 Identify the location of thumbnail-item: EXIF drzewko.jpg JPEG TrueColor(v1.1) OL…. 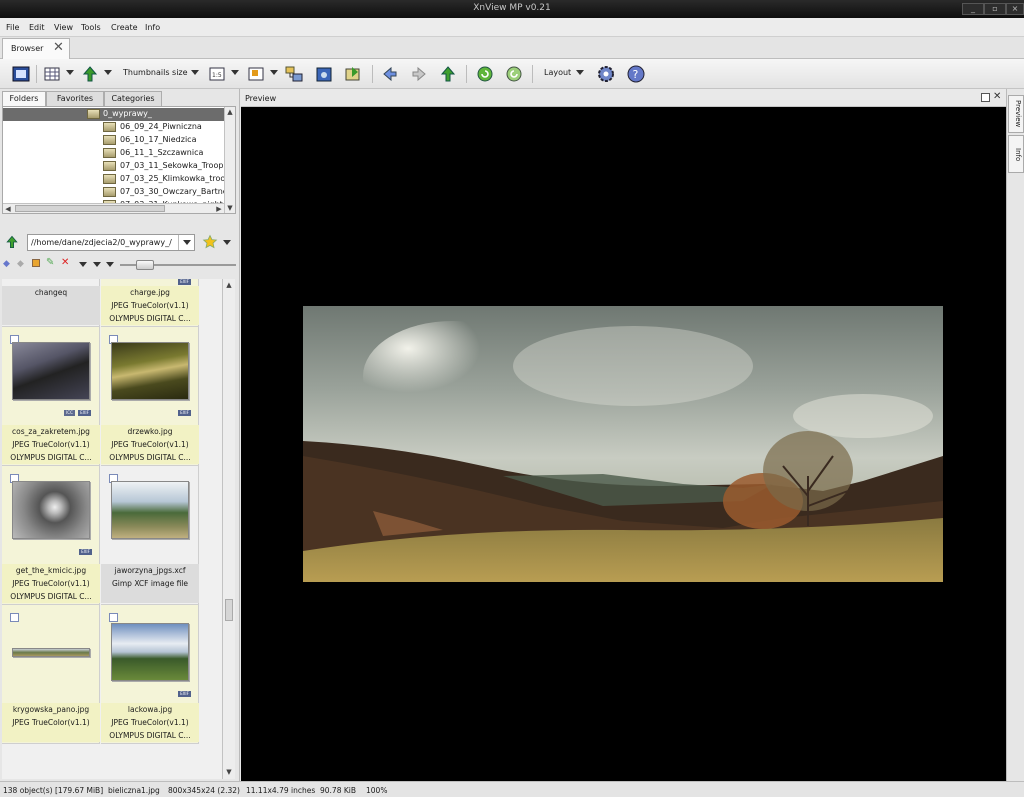
(150, 396).